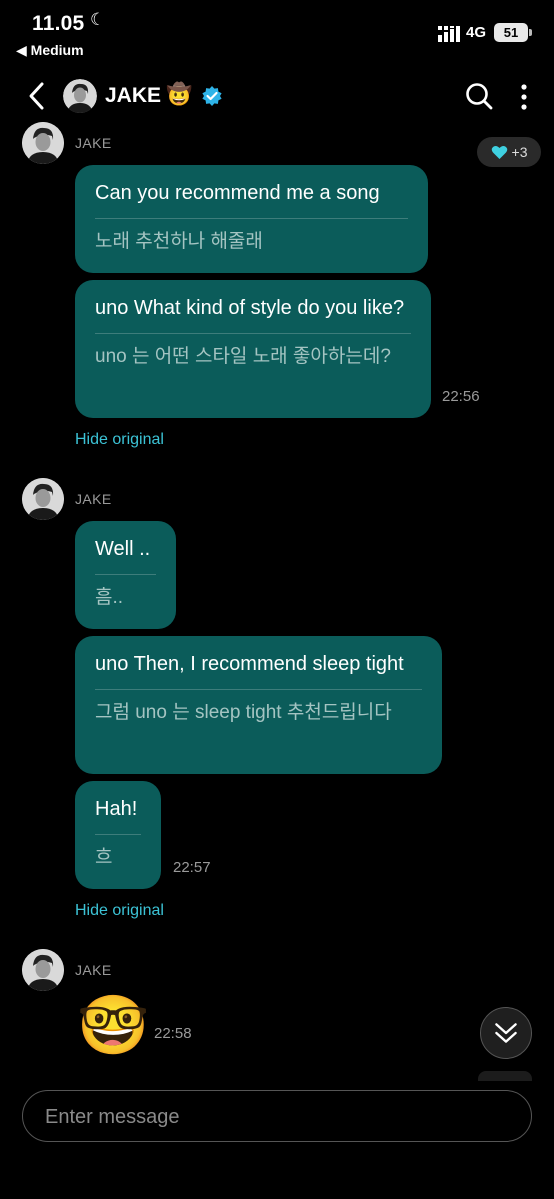 This screenshot has height=1199, width=554. What do you see at coordinates (212, 96) in the screenshot?
I see `verified-badge-icon` at bounding box center [212, 96].